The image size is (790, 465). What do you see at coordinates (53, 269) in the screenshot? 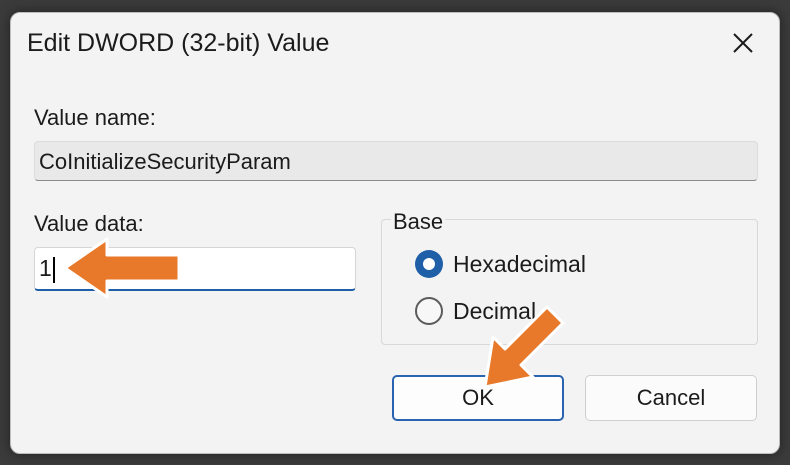
I see `text-caret` at bounding box center [53, 269].